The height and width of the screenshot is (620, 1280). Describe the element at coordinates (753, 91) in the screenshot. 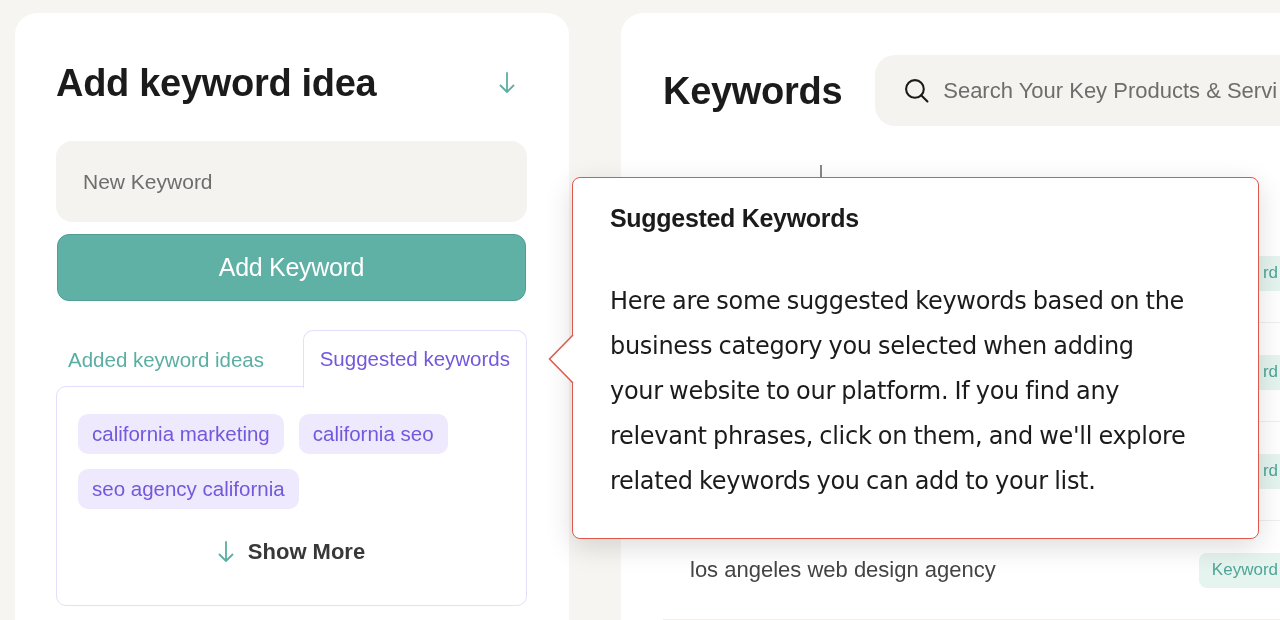

I see `panel-title: Keywords` at that location.